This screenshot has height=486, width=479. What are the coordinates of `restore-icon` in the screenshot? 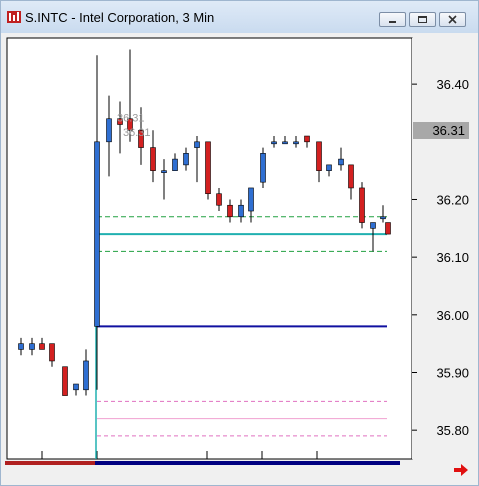 It's located at (422, 19).